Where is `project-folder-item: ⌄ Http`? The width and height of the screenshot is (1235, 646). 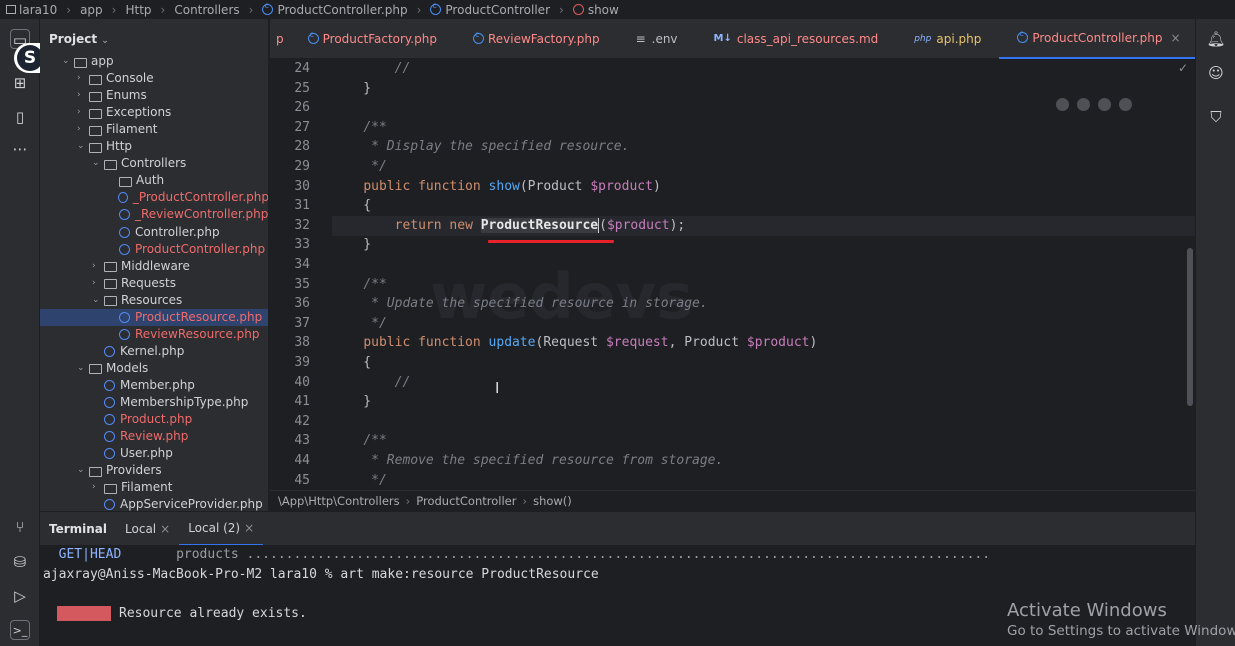 project-folder-item: ⌄ Http is located at coordinates (154, 146).